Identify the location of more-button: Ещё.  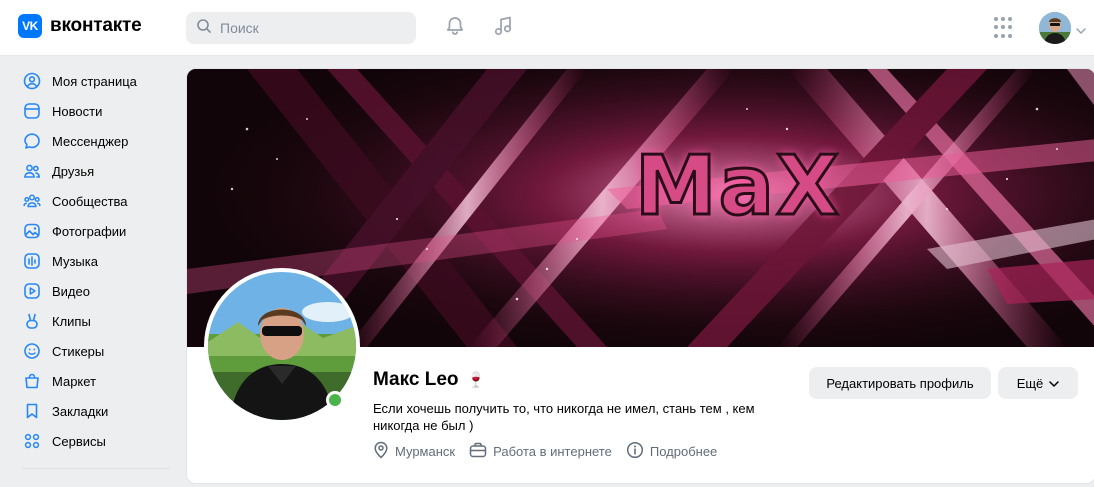
(1038, 383).